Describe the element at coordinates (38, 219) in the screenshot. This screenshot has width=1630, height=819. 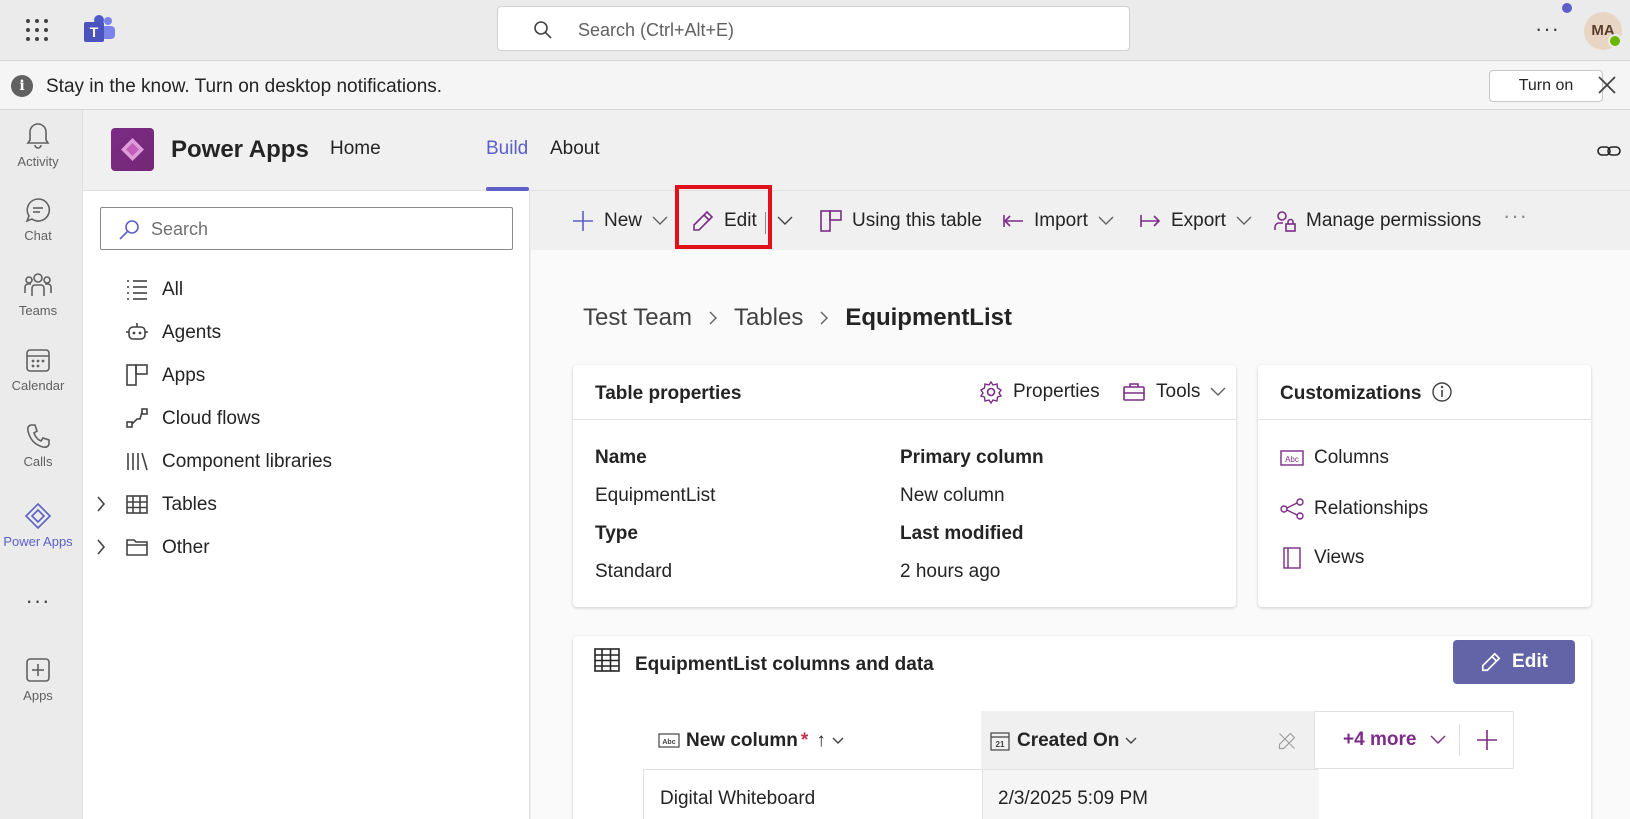
I see `rail-item-chat: Chat` at that location.